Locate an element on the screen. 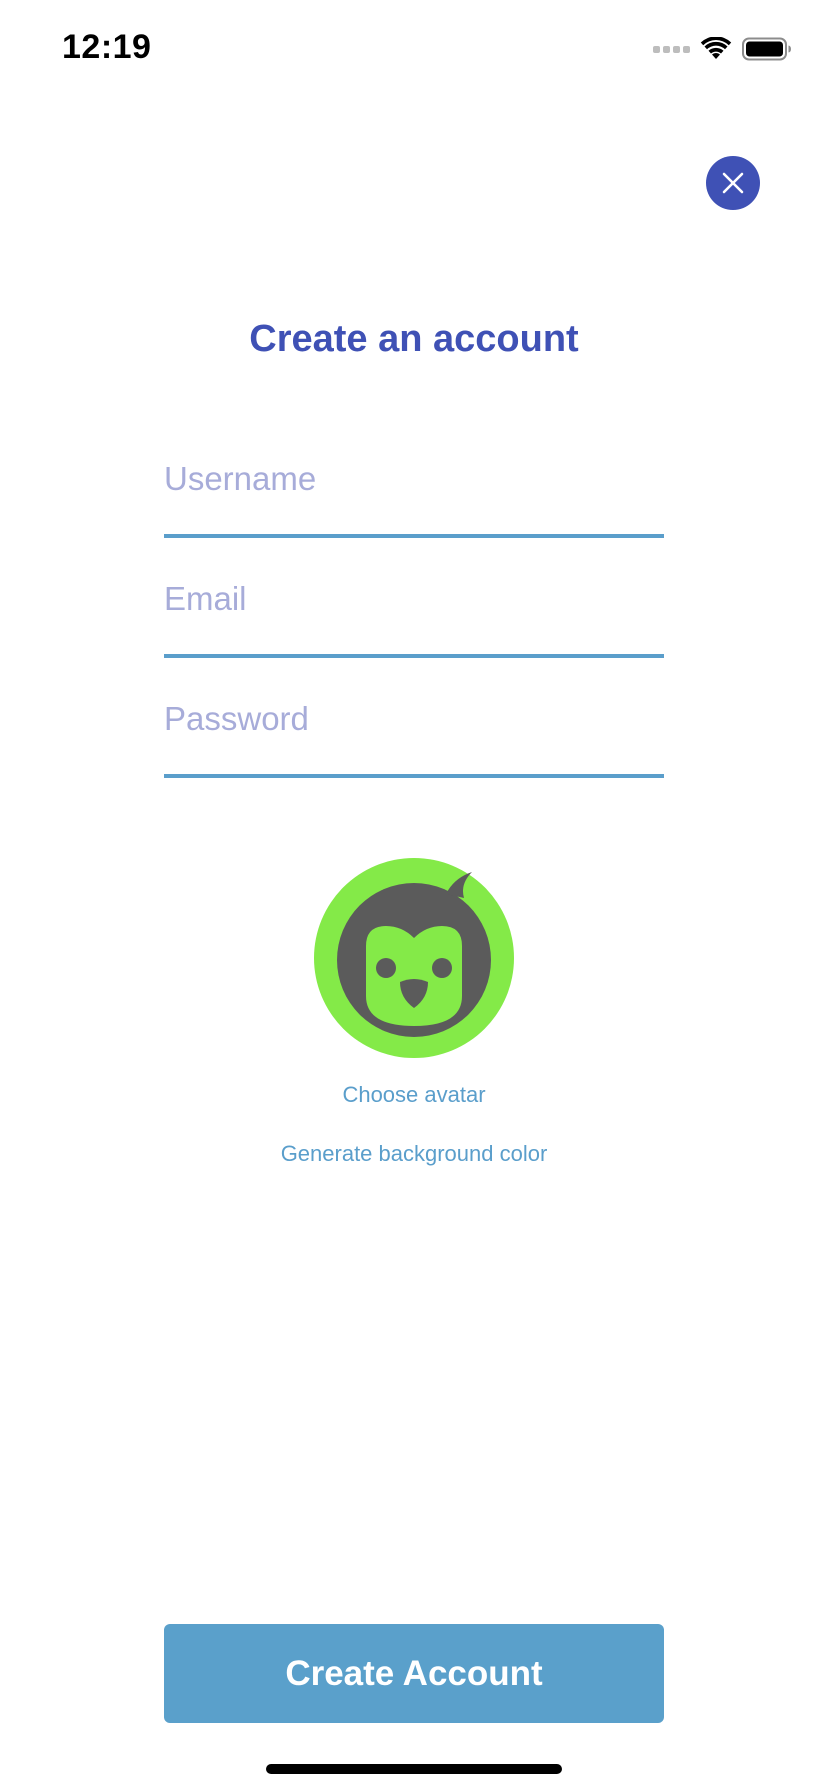 The width and height of the screenshot is (828, 1792). home-indicator is located at coordinates (414, 1769).